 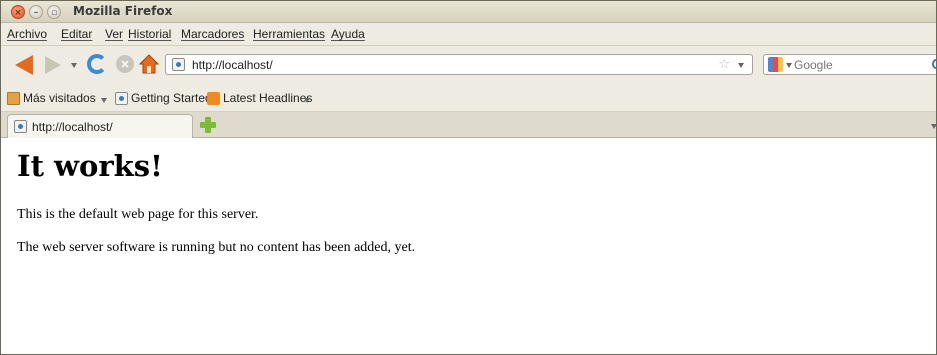 I want to click on new-tab-plus-icon, so click(x=208, y=125).